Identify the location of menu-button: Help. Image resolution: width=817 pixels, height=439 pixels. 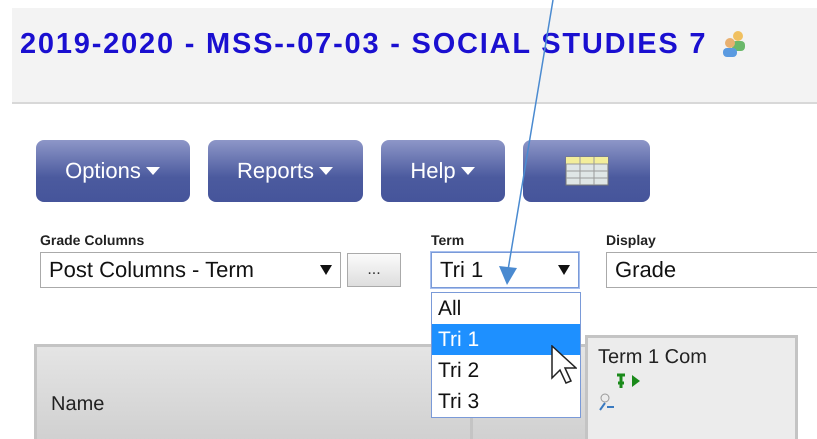
(443, 171).